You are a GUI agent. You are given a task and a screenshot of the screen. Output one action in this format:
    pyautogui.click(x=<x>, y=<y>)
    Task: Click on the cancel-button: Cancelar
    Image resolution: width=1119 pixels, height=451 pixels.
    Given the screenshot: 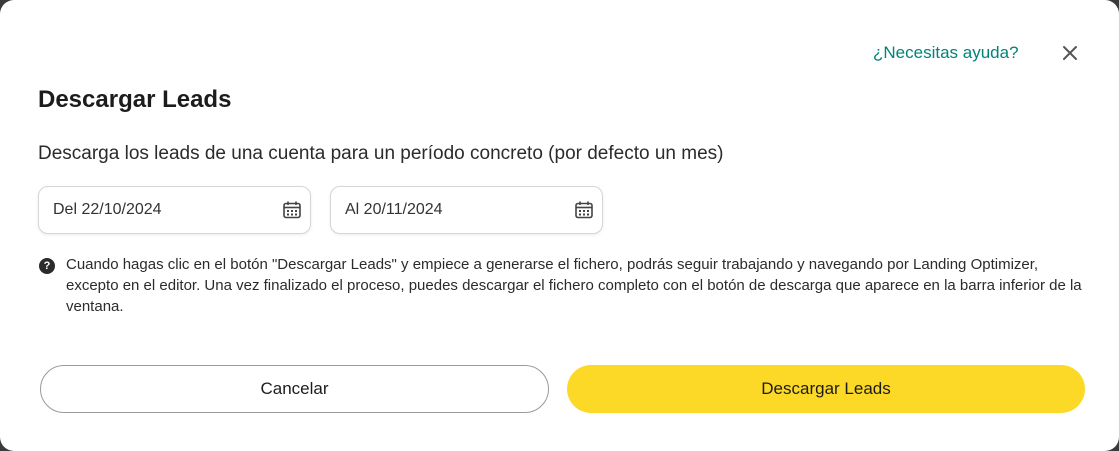 What is the action you would take?
    pyautogui.click(x=294, y=389)
    